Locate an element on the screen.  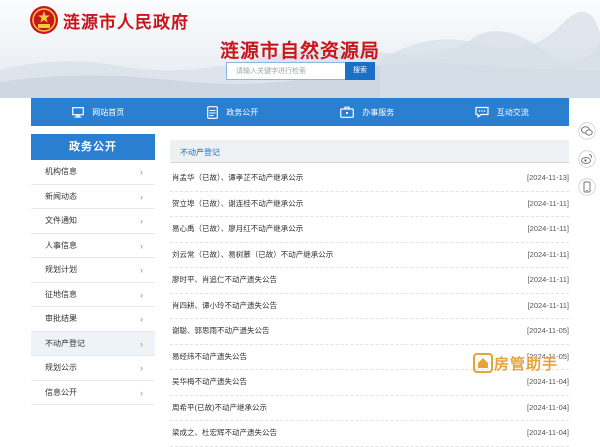
house-logo-icon is located at coordinates (483, 363).